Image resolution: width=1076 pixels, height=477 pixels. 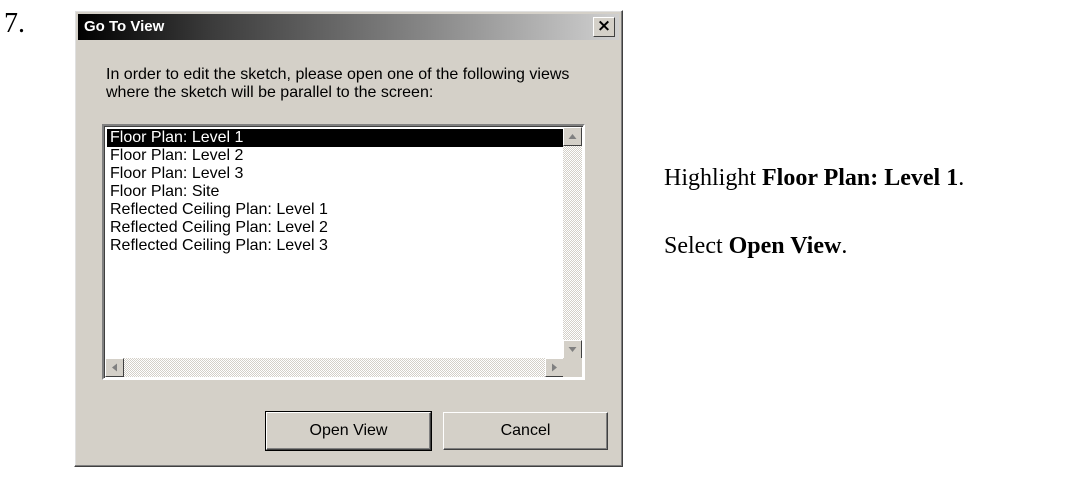 I want to click on scroll-right-button, so click(x=554, y=367).